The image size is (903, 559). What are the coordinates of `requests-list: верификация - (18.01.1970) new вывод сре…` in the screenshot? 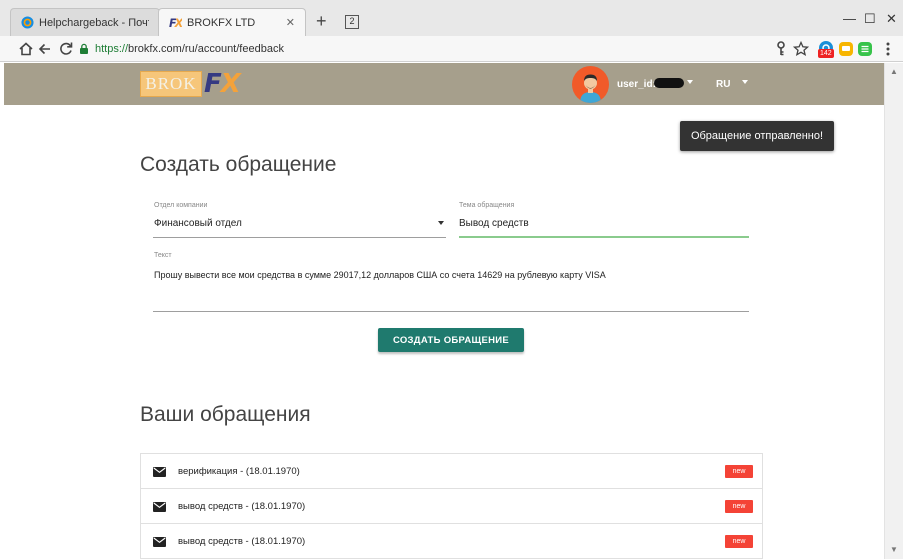 It's located at (451, 506).